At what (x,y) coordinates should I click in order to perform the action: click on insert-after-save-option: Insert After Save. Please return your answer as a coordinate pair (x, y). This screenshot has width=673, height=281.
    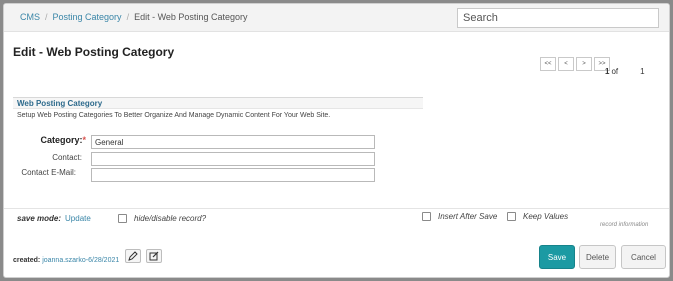
    Looking at the image, I should click on (459, 216).